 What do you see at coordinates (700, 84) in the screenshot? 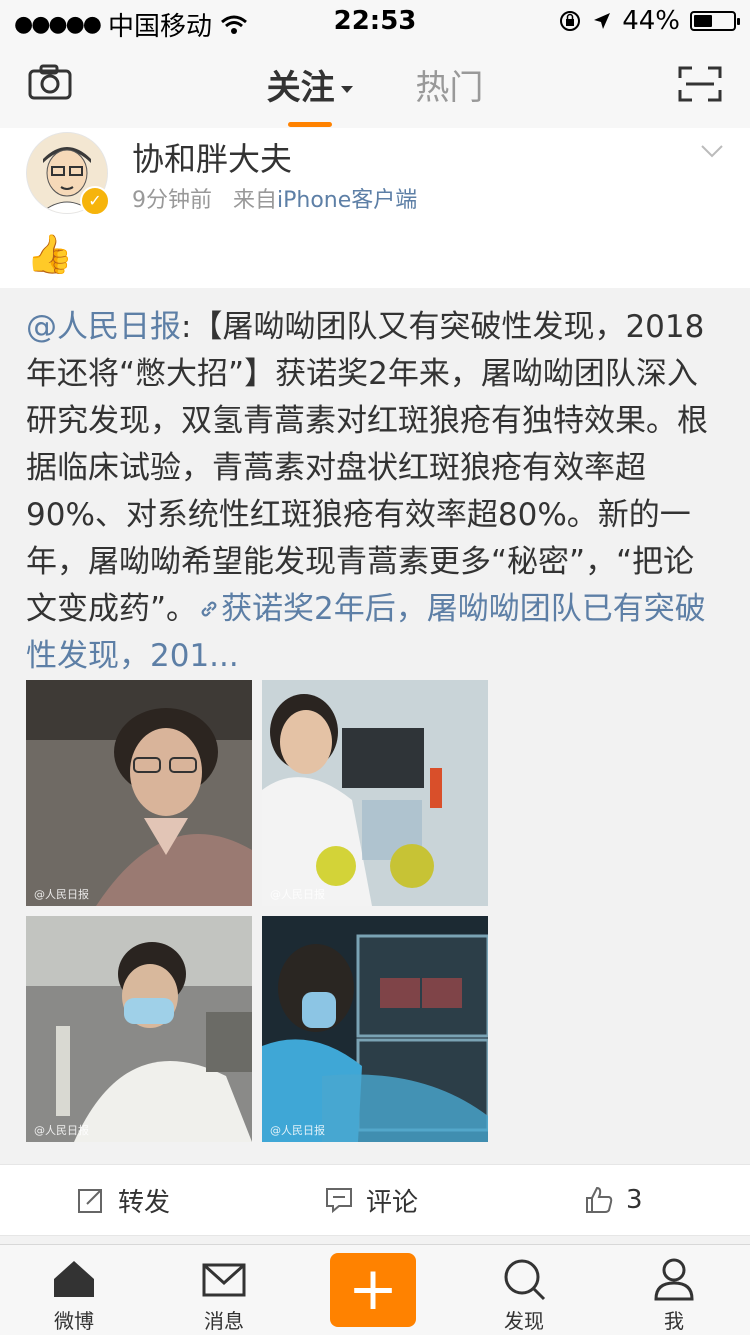
I see `scan-icon` at bounding box center [700, 84].